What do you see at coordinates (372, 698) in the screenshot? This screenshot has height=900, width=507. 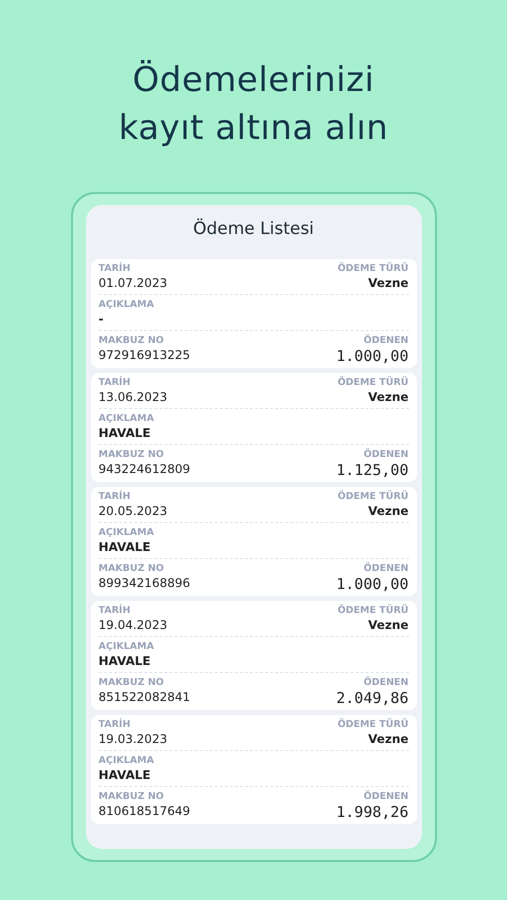 I see `amount-value: 2.049,86` at bounding box center [372, 698].